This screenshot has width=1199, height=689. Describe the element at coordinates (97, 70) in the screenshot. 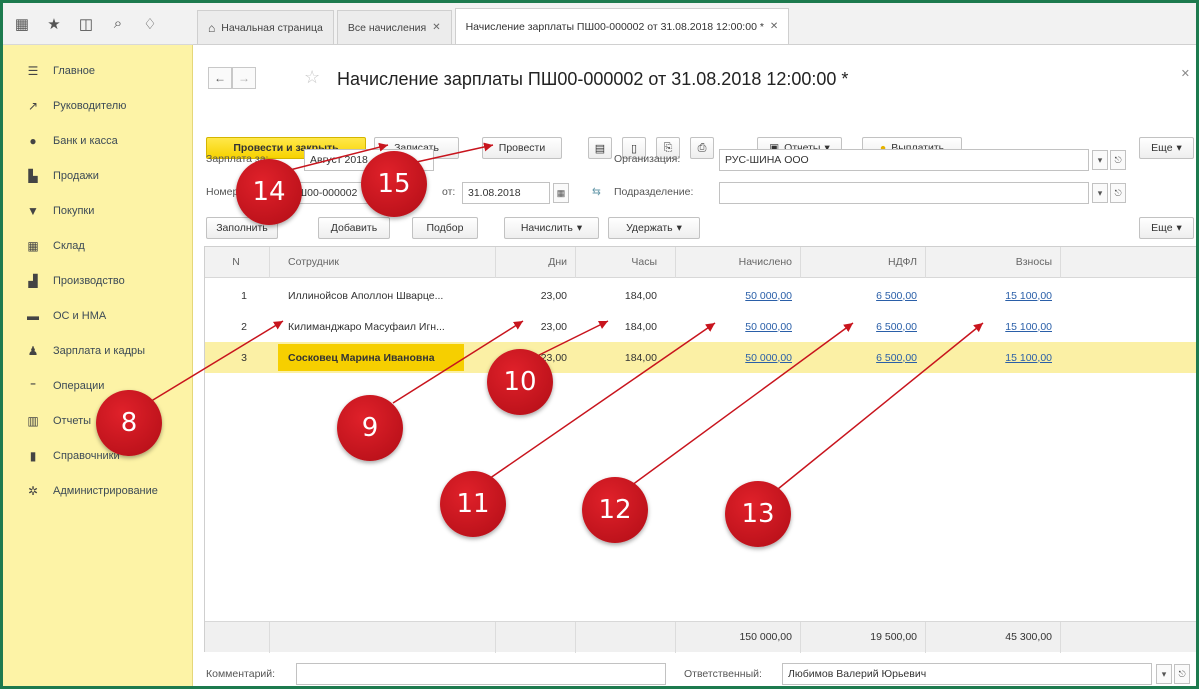

I see `sidebar-item-main: ☰ Главное` at that location.